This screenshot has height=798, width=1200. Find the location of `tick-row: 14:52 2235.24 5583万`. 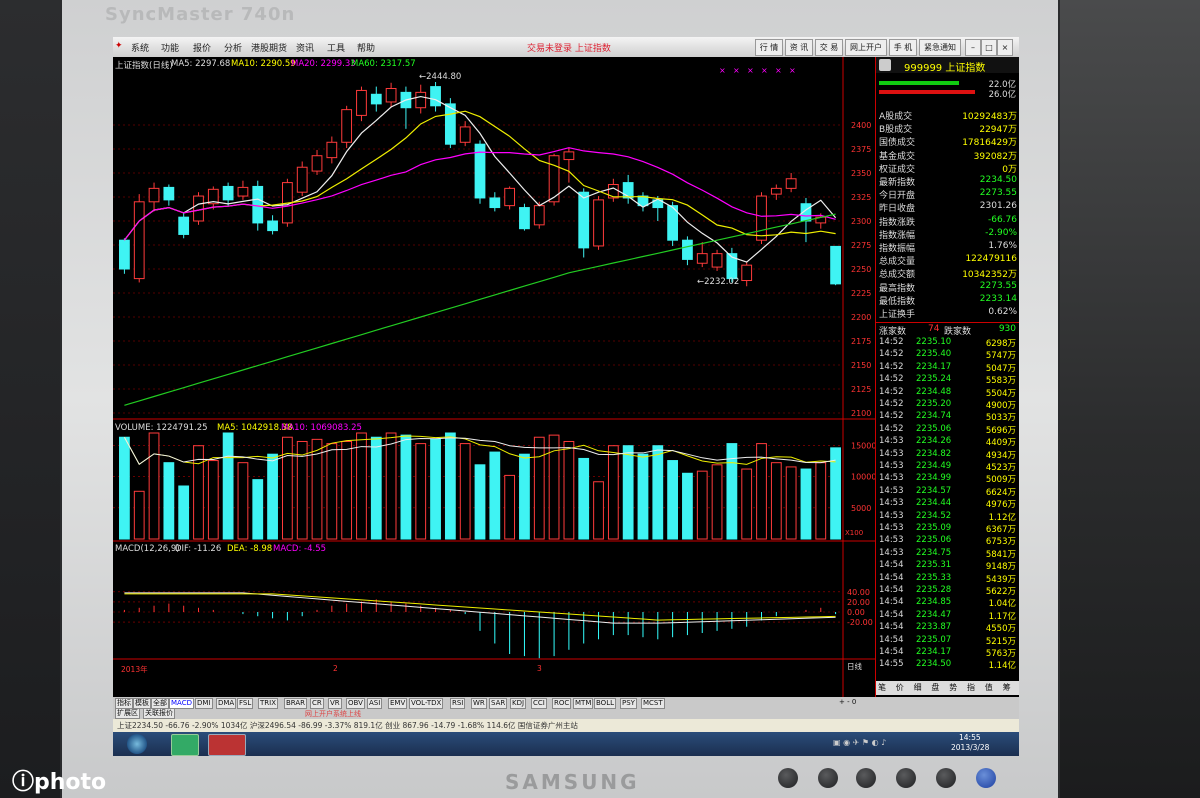

tick-row: 14:52 2235.24 5583万 is located at coordinates (947, 380).